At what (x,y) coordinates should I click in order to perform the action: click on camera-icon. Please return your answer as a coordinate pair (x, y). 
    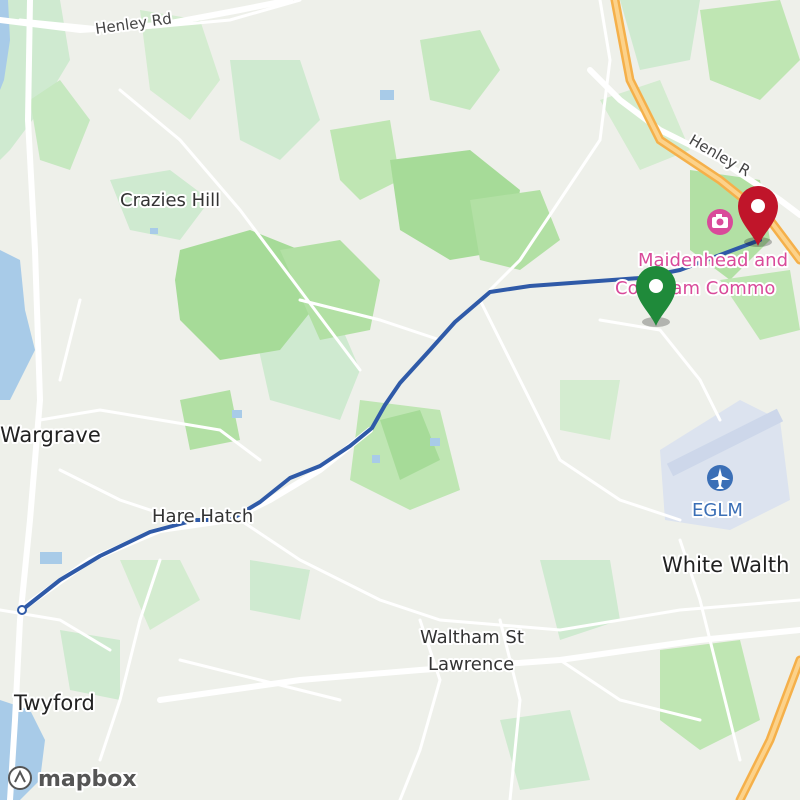
    Looking at the image, I should click on (720, 222).